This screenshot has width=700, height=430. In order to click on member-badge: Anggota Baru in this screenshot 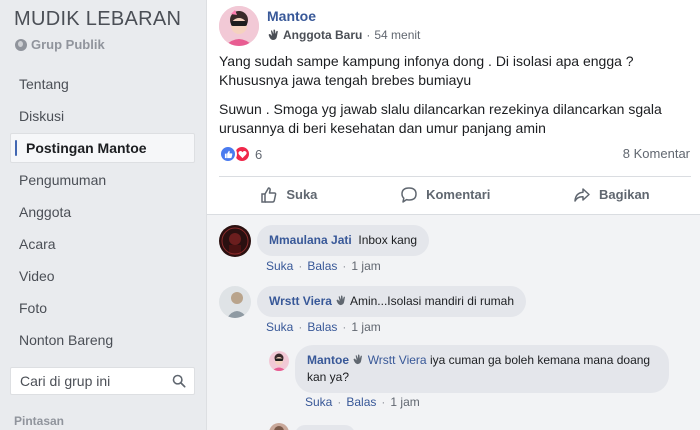, I will do `click(314, 35)`.